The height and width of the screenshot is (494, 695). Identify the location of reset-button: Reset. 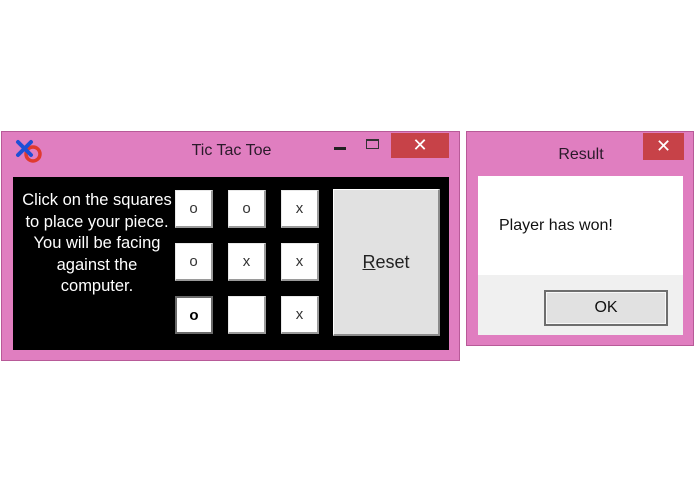
(386, 262).